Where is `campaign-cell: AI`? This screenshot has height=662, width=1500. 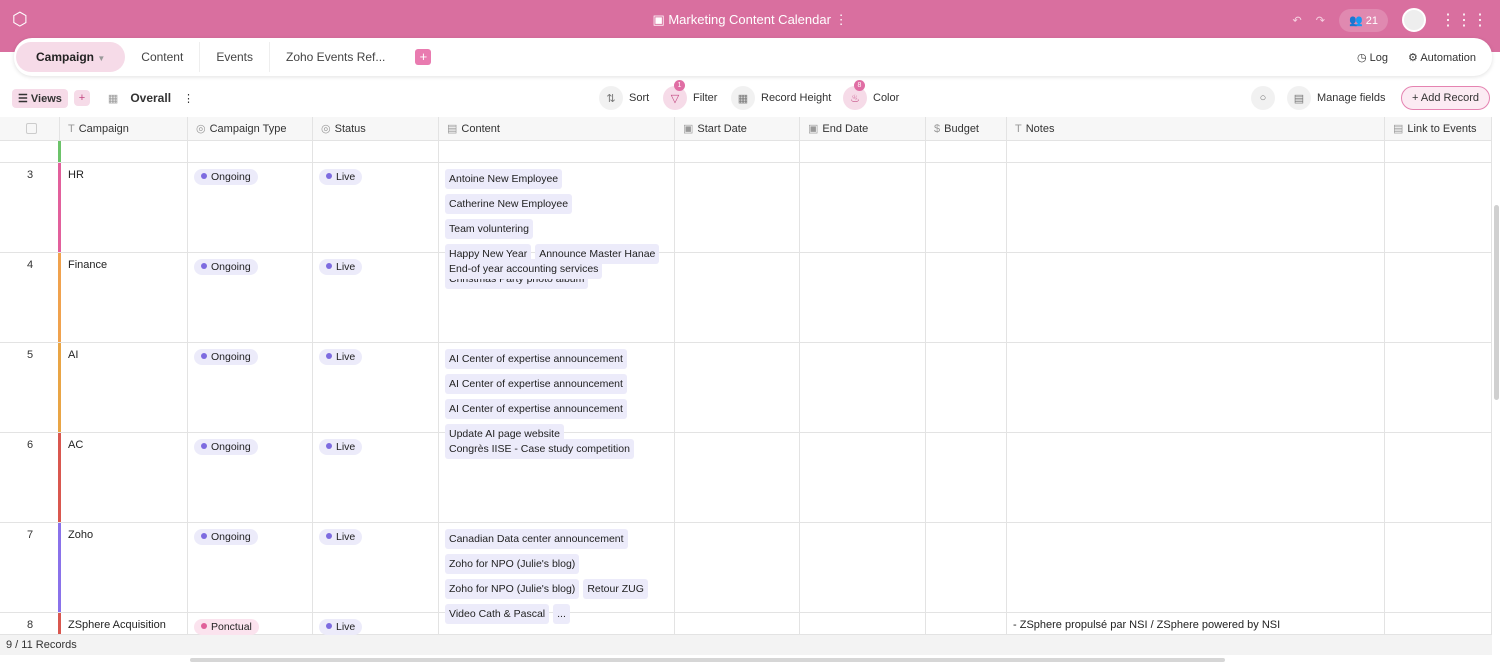
campaign-cell: AI is located at coordinates (124, 387).